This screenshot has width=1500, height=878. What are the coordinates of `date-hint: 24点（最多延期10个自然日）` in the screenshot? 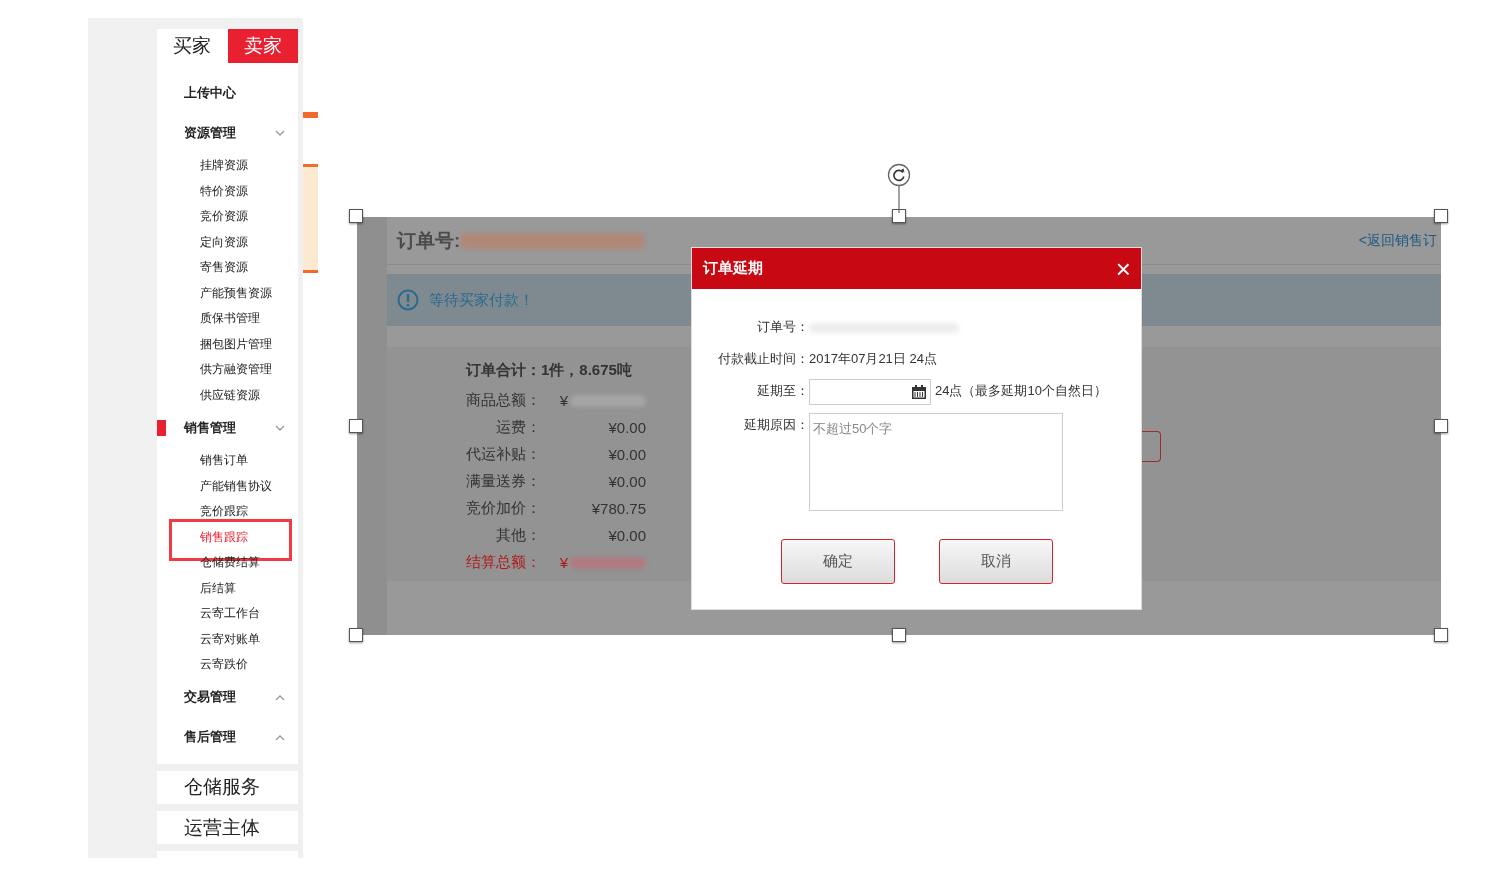 It's located at (1021, 391).